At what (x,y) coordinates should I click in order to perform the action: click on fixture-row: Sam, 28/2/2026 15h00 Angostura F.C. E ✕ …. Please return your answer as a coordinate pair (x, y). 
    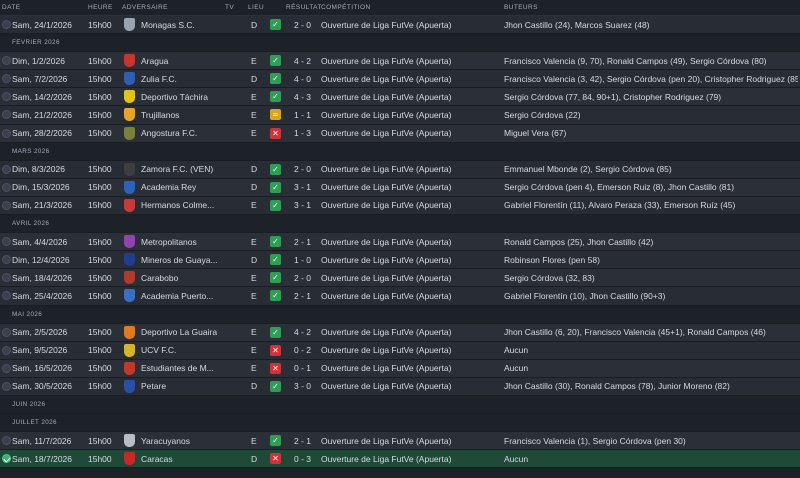
    Looking at the image, I should click on (400, 133).